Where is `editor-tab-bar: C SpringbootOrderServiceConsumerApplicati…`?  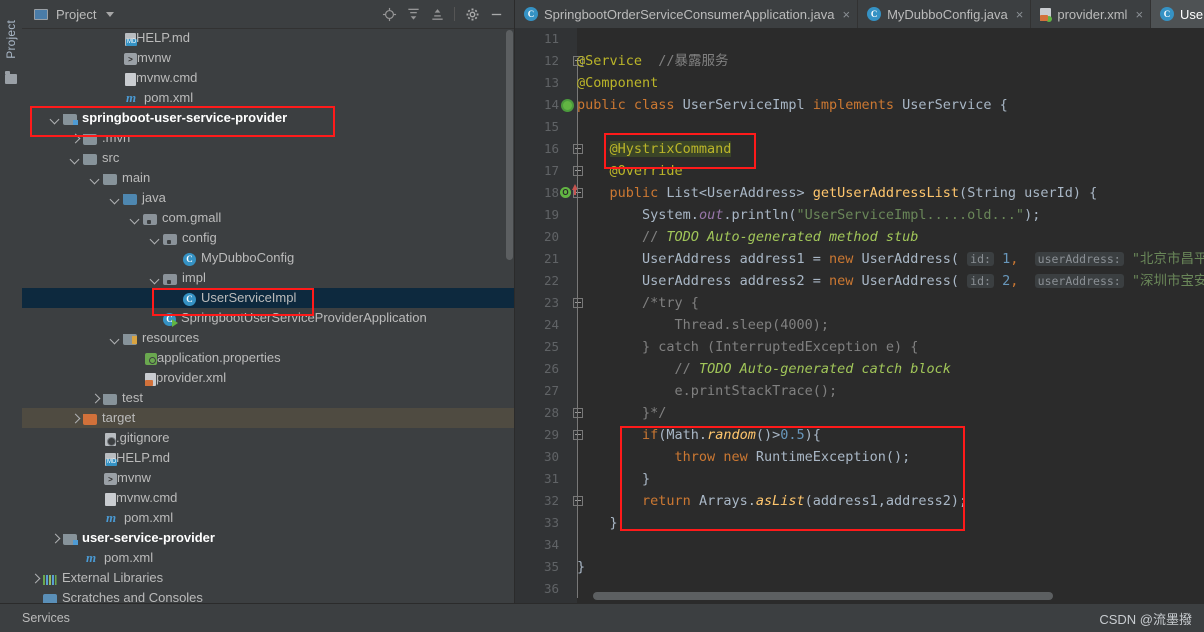 editor-tab-bar: C SpringbootOrderServiceConsumerApplicati… is located at coordinates (859, 14).